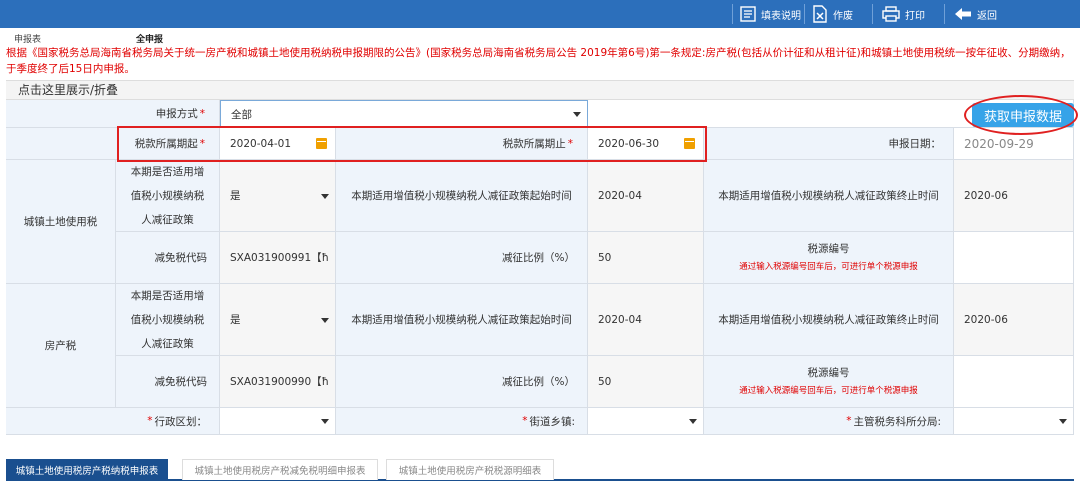 Image resolution: width=1080 pixels, height=493 pixels. Describe the element at coordinates (629, 143) in the screenshot. I see `period-end-value: 2020-06-30` at that location.